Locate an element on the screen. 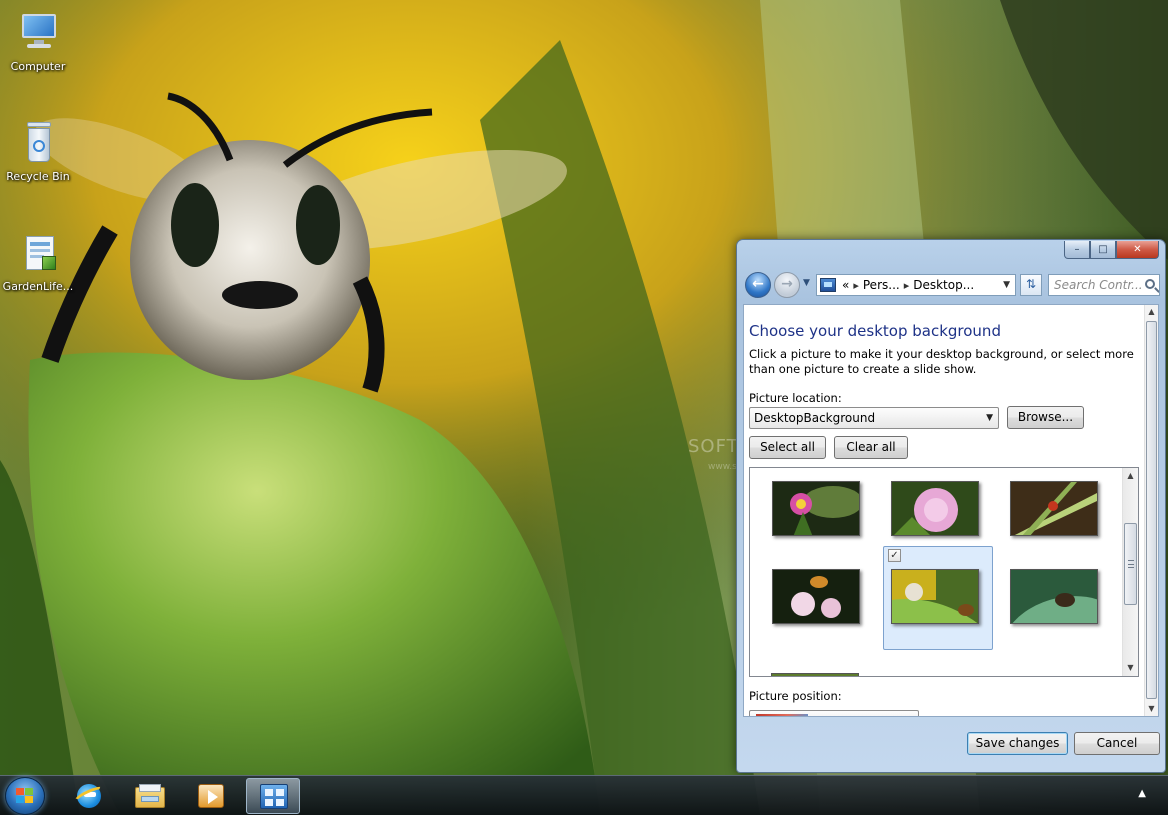 Image resolution: width=1168 pixels, height=815 pixels. picture-location-select: DesktopBackground ▼ is located at coordinates (874, 418).